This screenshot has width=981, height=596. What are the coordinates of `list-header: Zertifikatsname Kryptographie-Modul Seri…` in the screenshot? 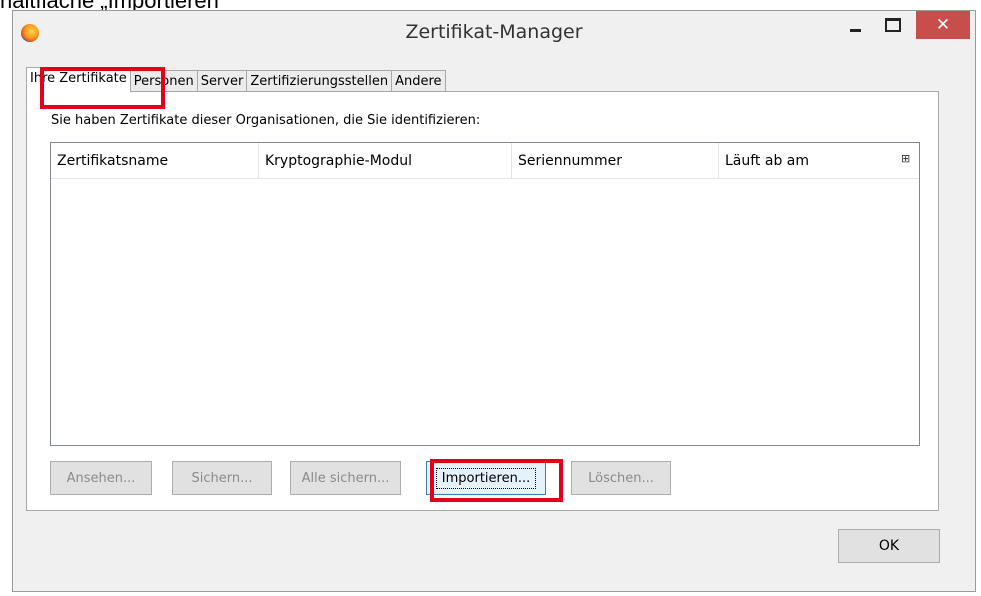 It's located at (485, 161).